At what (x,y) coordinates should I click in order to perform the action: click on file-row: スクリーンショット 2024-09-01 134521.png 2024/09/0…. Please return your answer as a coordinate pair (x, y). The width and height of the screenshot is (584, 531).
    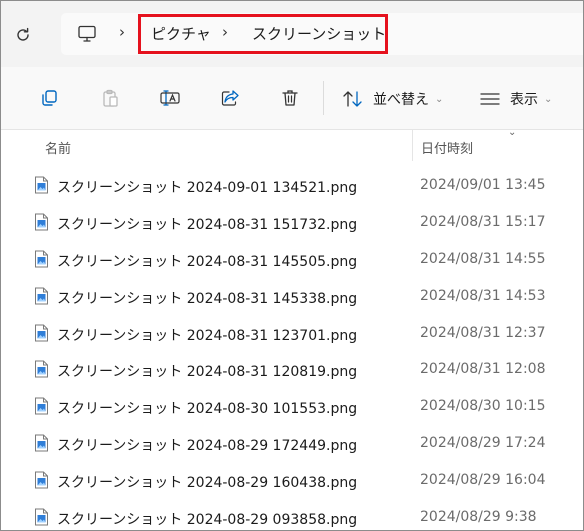
    Looking at the image, I should click on (292, 185).